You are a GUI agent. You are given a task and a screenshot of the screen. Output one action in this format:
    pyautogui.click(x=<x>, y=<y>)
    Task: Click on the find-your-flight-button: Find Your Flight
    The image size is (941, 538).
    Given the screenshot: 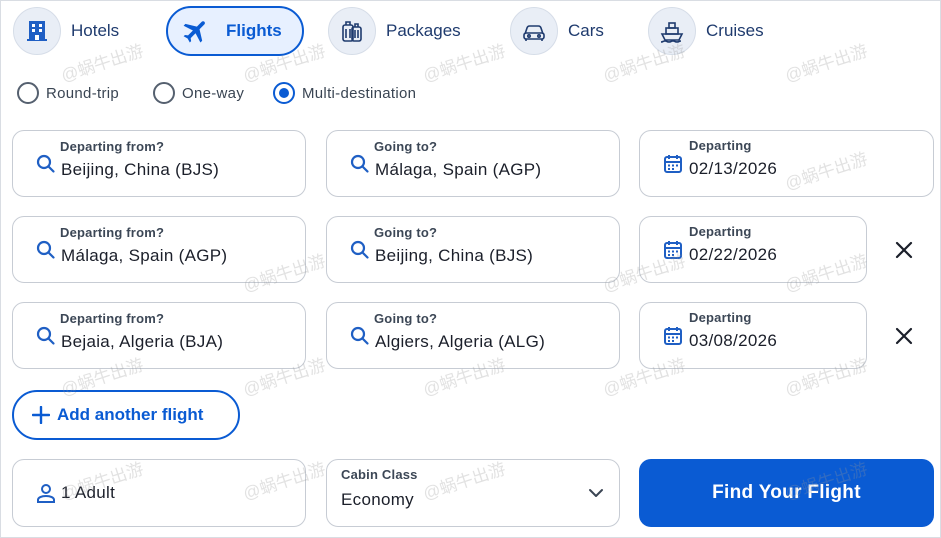 What is the action you would take?
    pyautogui.click(x=786, y=493)
    